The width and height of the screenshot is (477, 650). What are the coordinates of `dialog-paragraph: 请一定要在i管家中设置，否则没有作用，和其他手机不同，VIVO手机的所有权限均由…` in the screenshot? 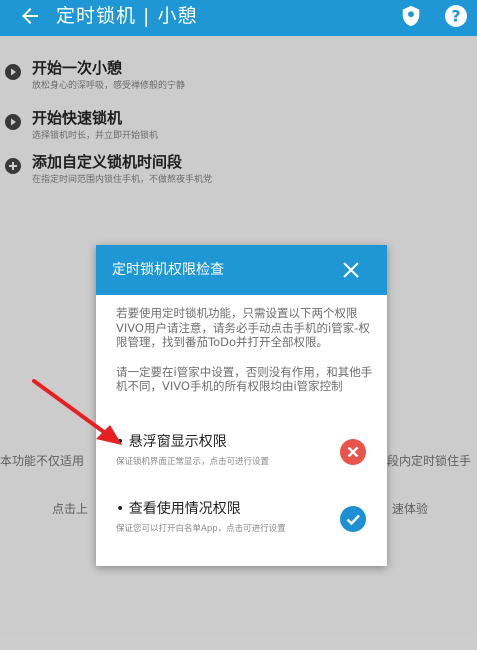 It's located at (244, 379).